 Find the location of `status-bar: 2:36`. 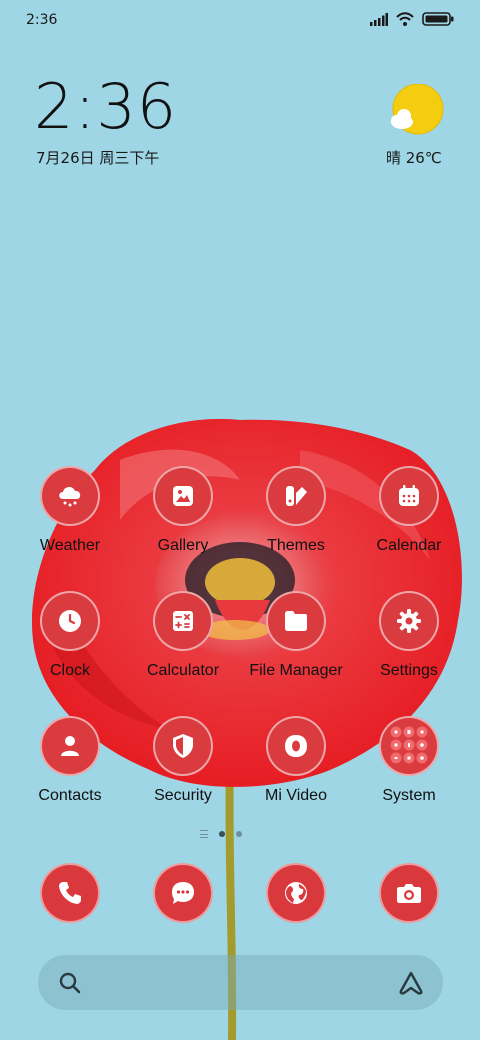

status-bar: 2:36 is located at coordinates (240, 20).